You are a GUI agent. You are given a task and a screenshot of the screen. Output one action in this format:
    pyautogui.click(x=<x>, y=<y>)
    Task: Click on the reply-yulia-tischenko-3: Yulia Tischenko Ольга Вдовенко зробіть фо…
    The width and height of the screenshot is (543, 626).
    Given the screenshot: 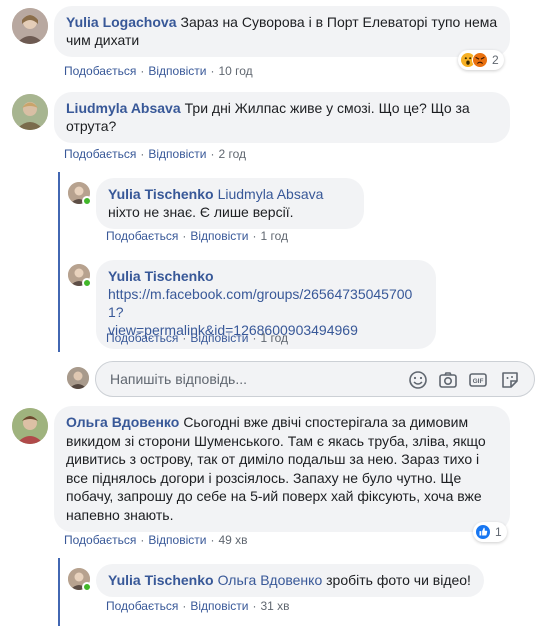 What is the action you would take?
    pyautogui.click(x=301, y=592)
    